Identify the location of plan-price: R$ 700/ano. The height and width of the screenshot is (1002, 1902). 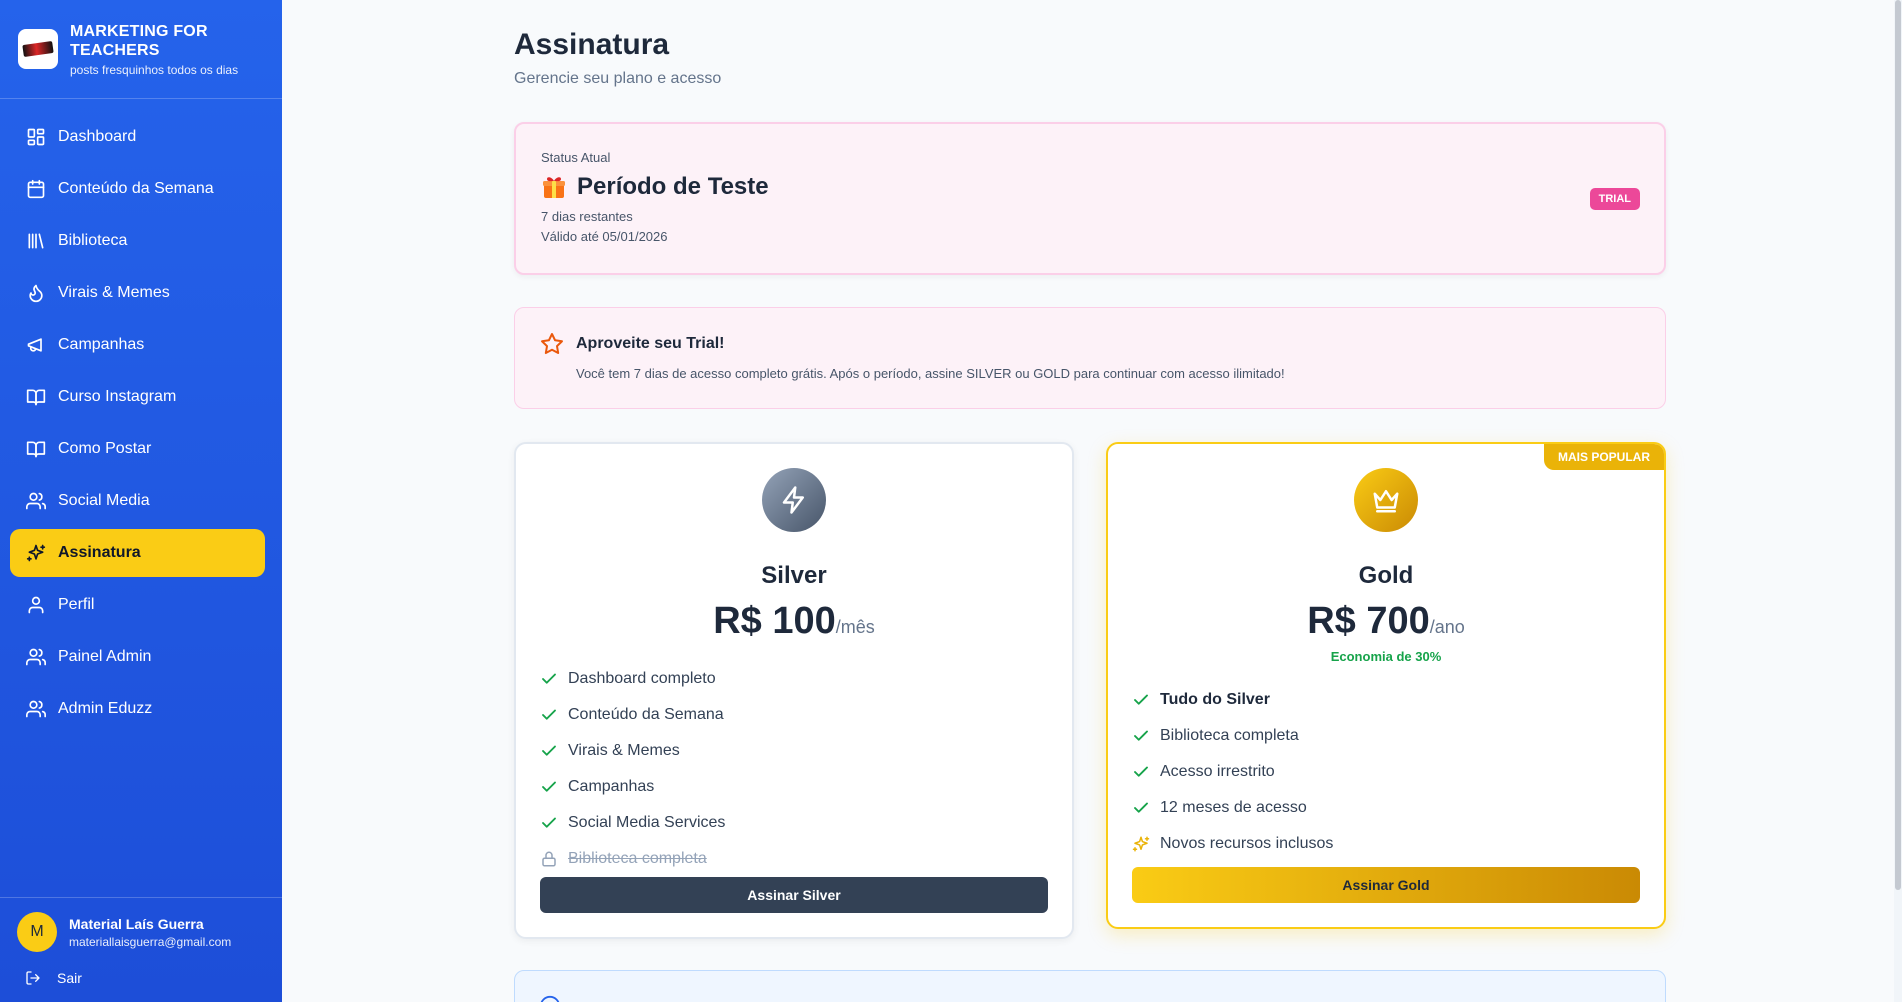
(1386, 621).